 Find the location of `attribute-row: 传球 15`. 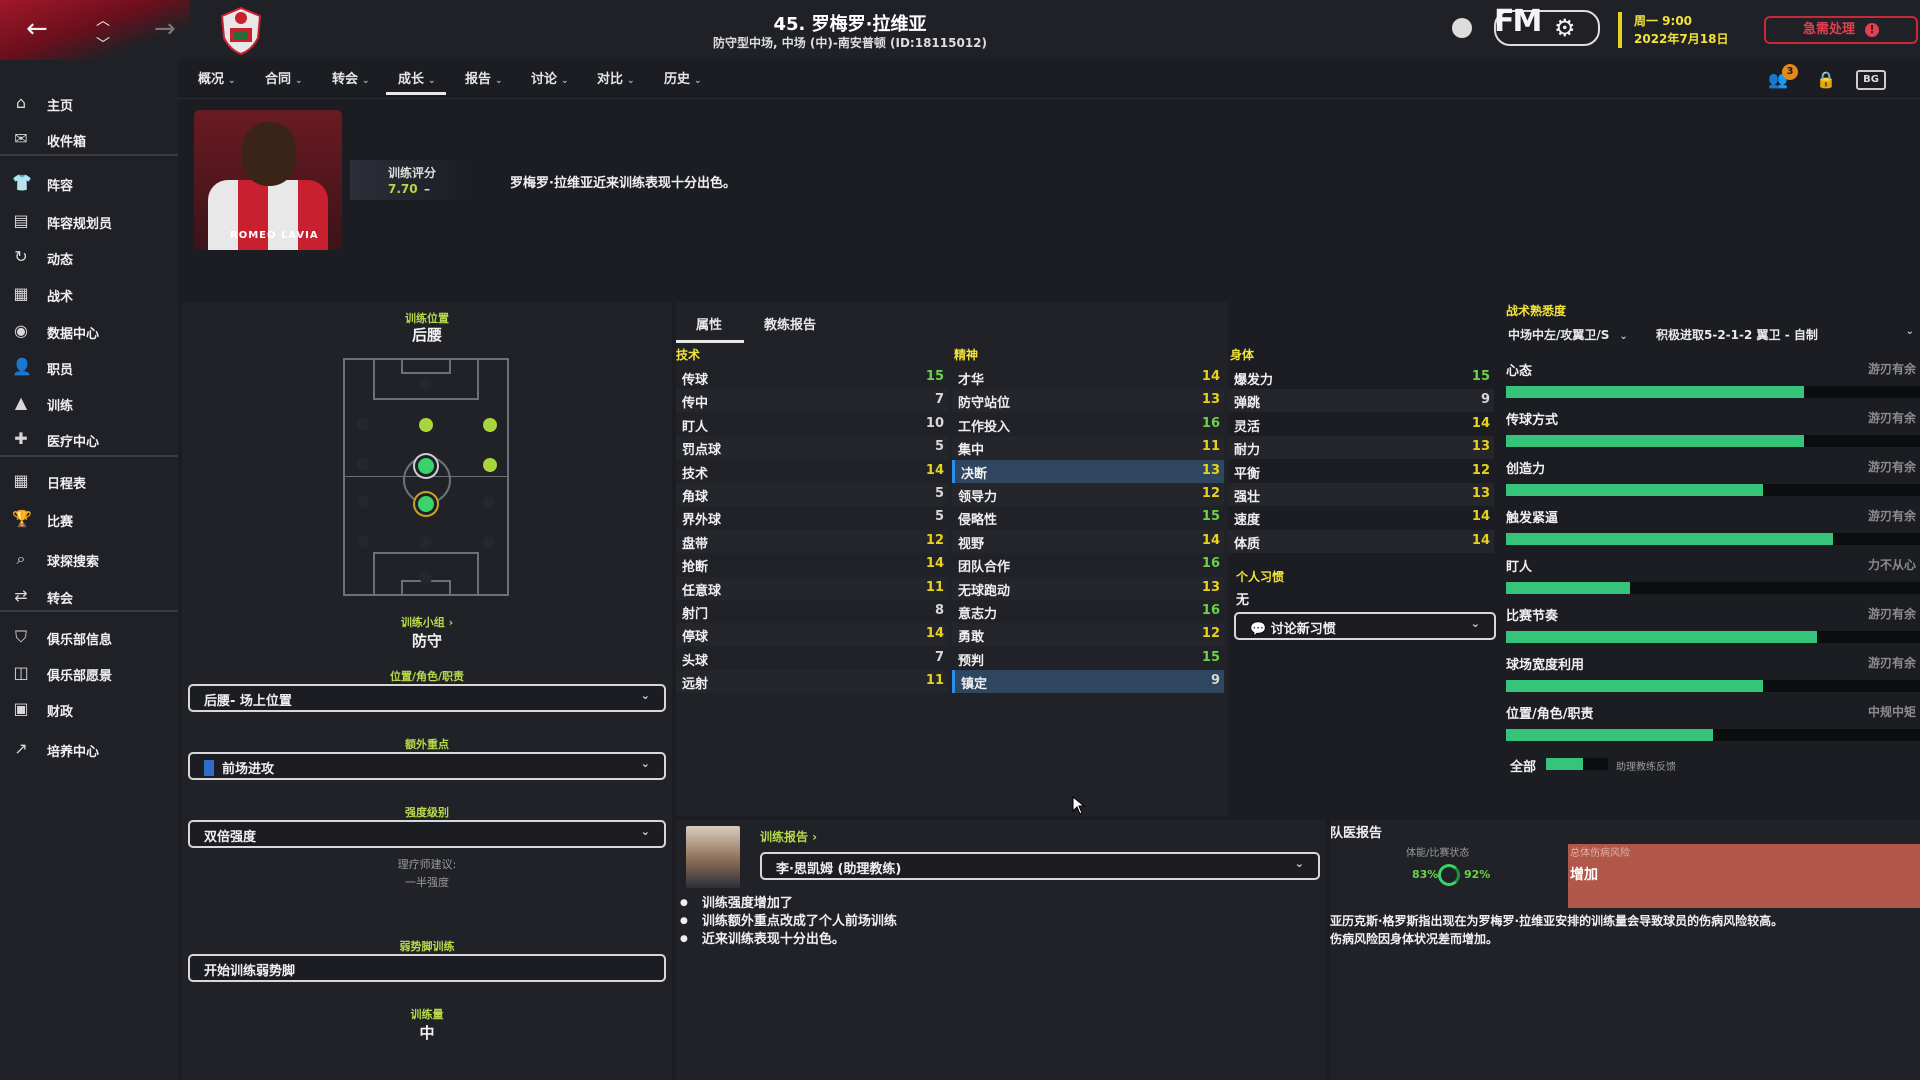

attribute-row: 传球 15 is located at coordinates (812, 377).